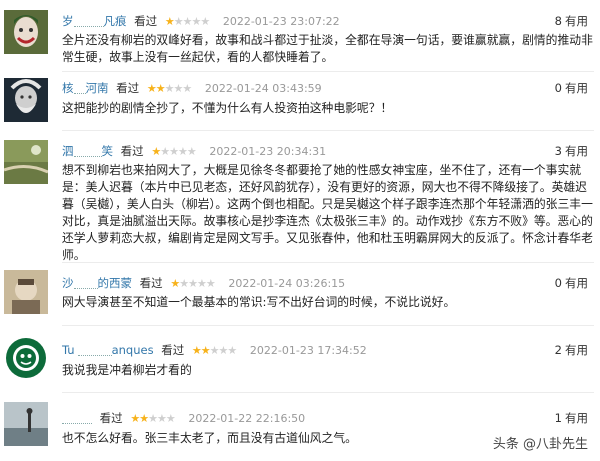  Describe the element at coordinates (259, 302) in the screenshot. I see `review-text: 网大导演甚至不知道一个最基本的常识:写不出好台词的时候，不说比说好。` at that location.